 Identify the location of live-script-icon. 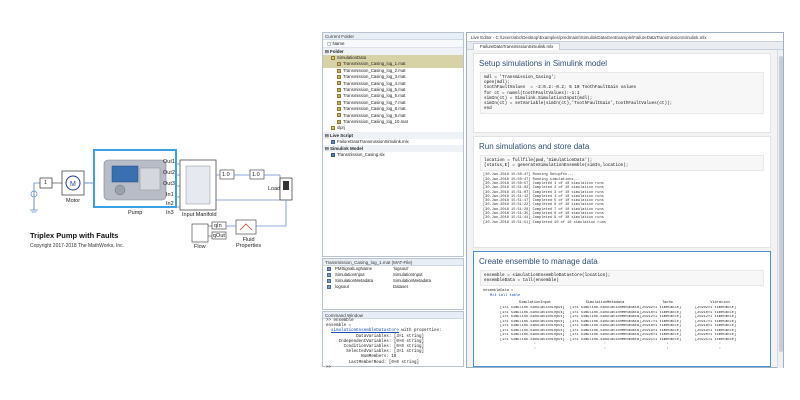
(333, 141).